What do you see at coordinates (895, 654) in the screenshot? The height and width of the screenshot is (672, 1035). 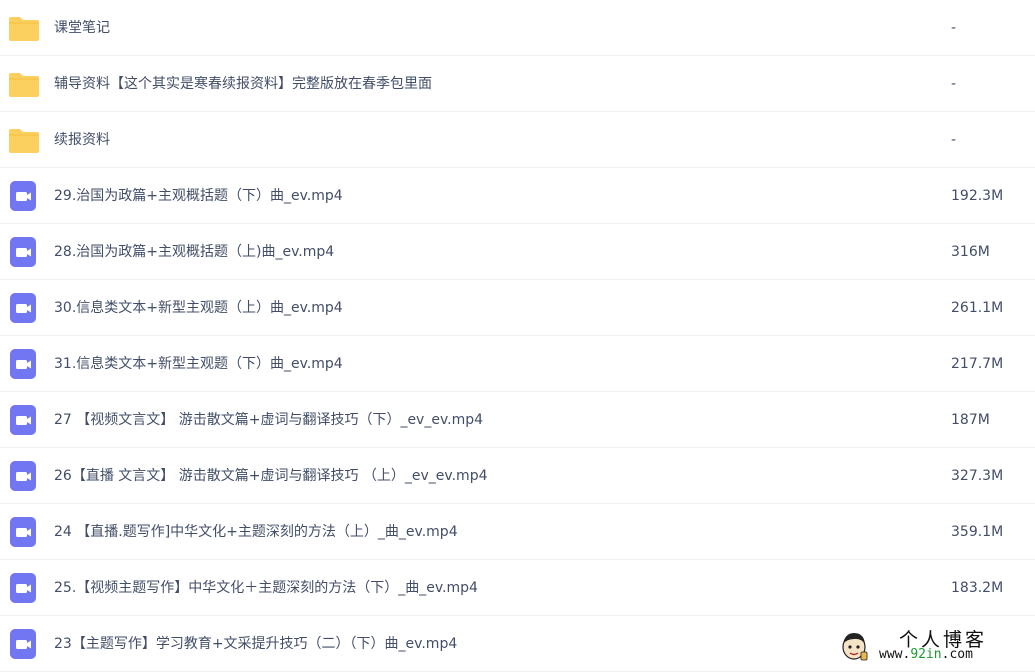 I see `watermark-url-prefix: www.` at bounding box center [895, 654].